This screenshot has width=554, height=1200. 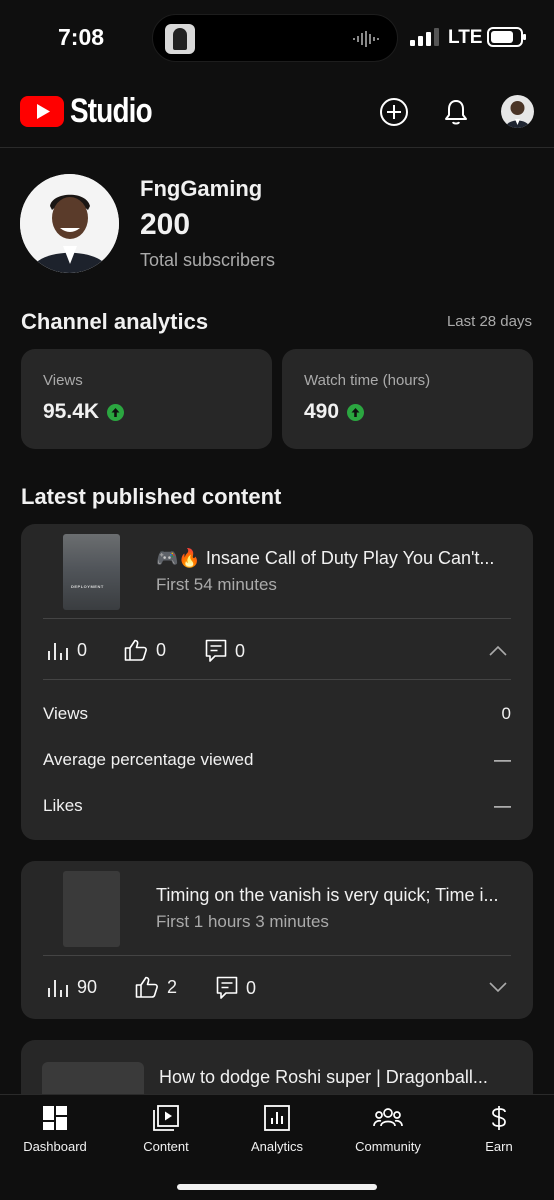 What do you see at coordinates (115, 321) in the screenshot?
I see `analytics-title: Channel analytics` at bounding box center [115, 321].